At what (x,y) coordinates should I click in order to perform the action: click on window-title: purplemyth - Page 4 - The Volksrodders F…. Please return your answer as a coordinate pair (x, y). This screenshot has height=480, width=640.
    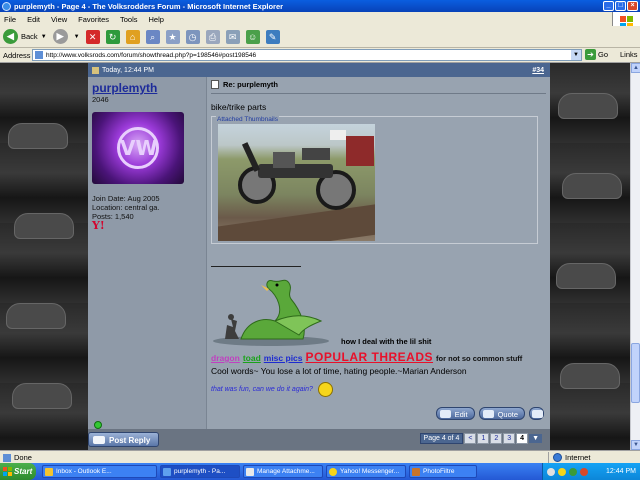
    Looking at the image, I should click on (149, 6).